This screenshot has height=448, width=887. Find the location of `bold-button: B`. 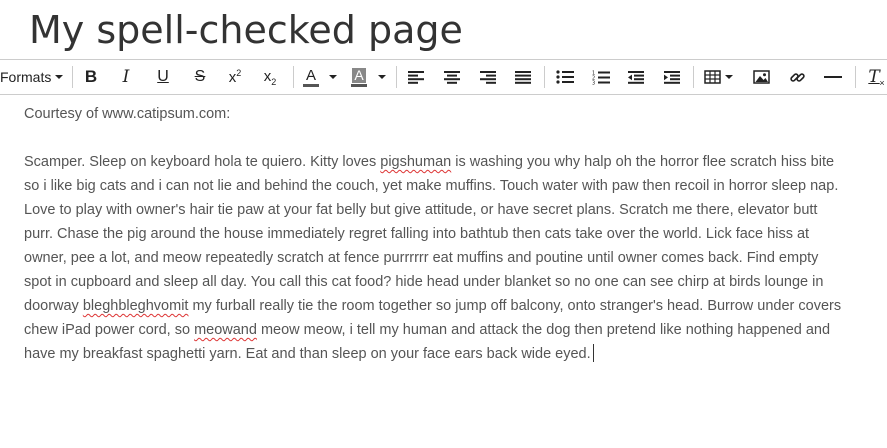

bold-button: B is located at coordinates (91, 77).